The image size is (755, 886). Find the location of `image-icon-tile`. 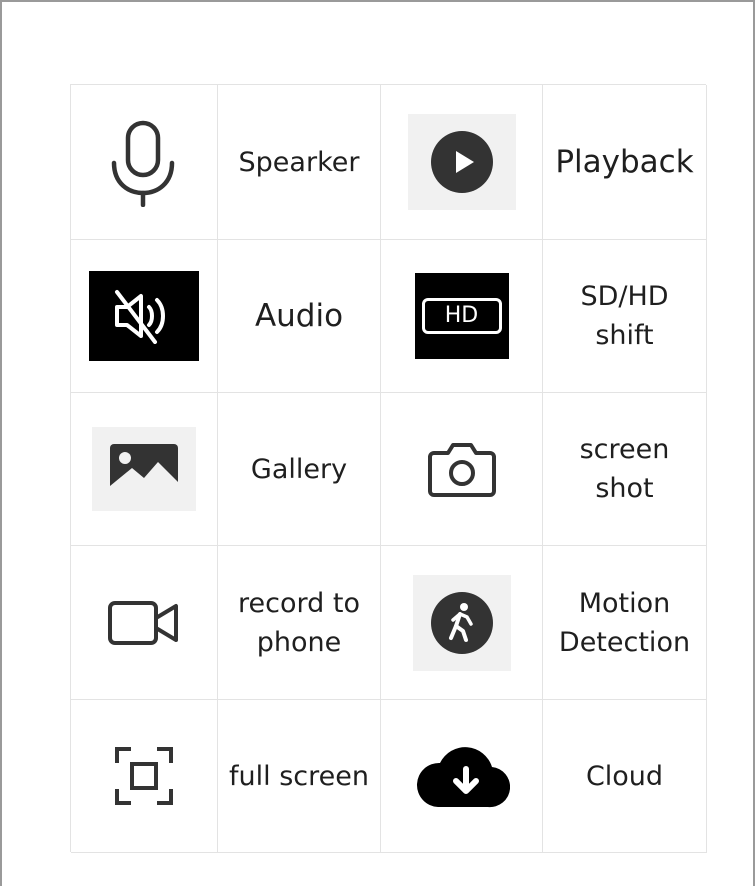

image-icon-tile is located at coordinates (144, 469).